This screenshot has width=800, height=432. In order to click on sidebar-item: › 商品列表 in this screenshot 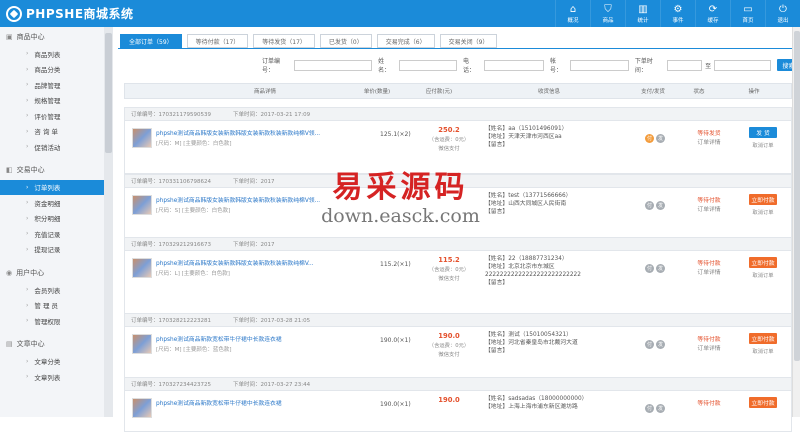, I will do `click(56, 54)`.